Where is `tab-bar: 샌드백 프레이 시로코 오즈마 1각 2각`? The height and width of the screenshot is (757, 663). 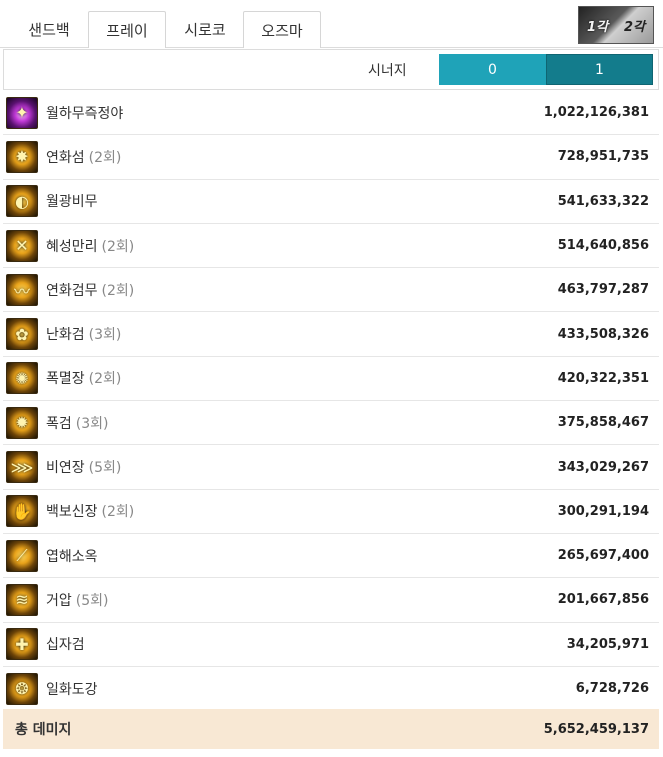 tab-bar: 샌드백 프레이 시로코 오즈마 1각 2각 is located at coordinates (331, 24).